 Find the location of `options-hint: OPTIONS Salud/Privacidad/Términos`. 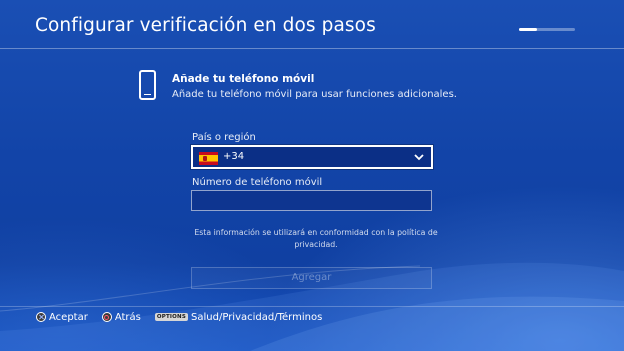

options-hint: OPTIONS Salud/Privacidad/Términos is located at coordinates (238, 317).